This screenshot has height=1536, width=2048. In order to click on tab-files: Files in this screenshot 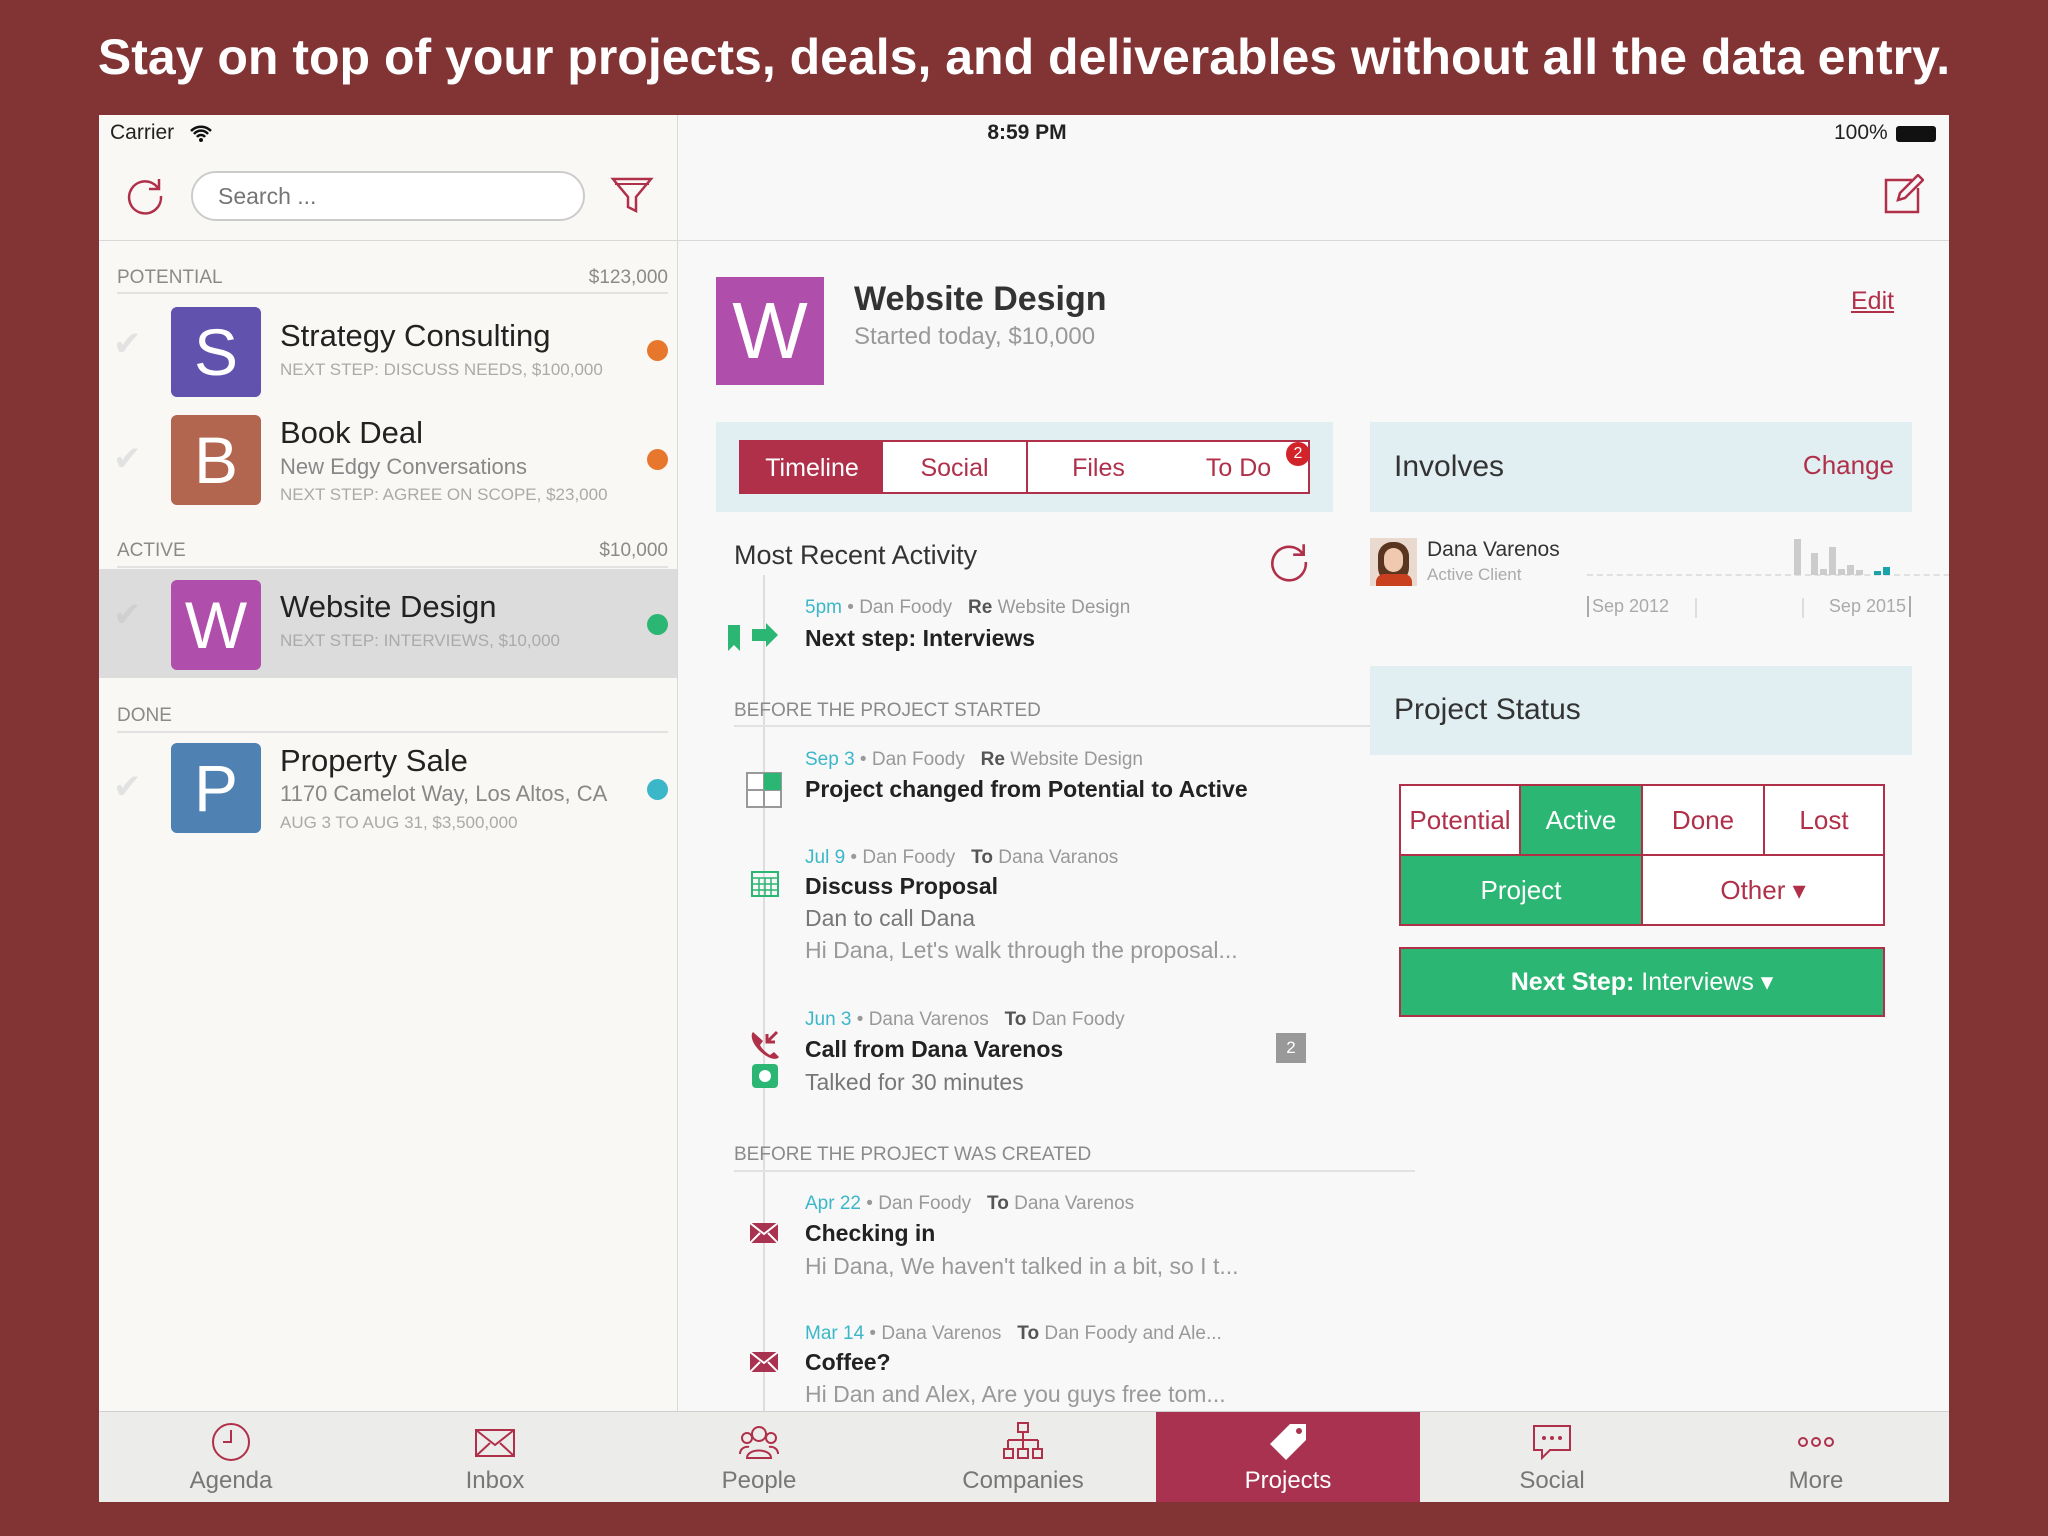, I will do `click(1098, 467)`.